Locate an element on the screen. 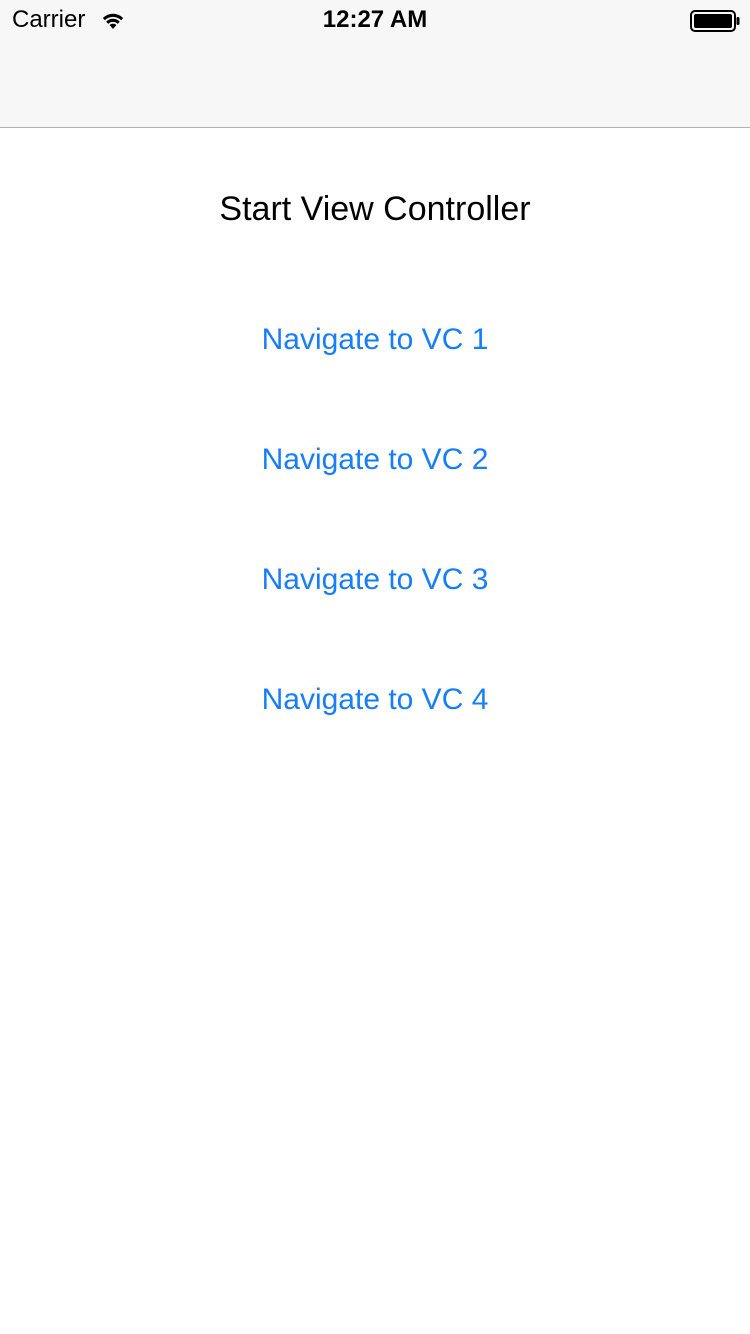  page-title: Start View Controller is located at coordinates (375, 209).